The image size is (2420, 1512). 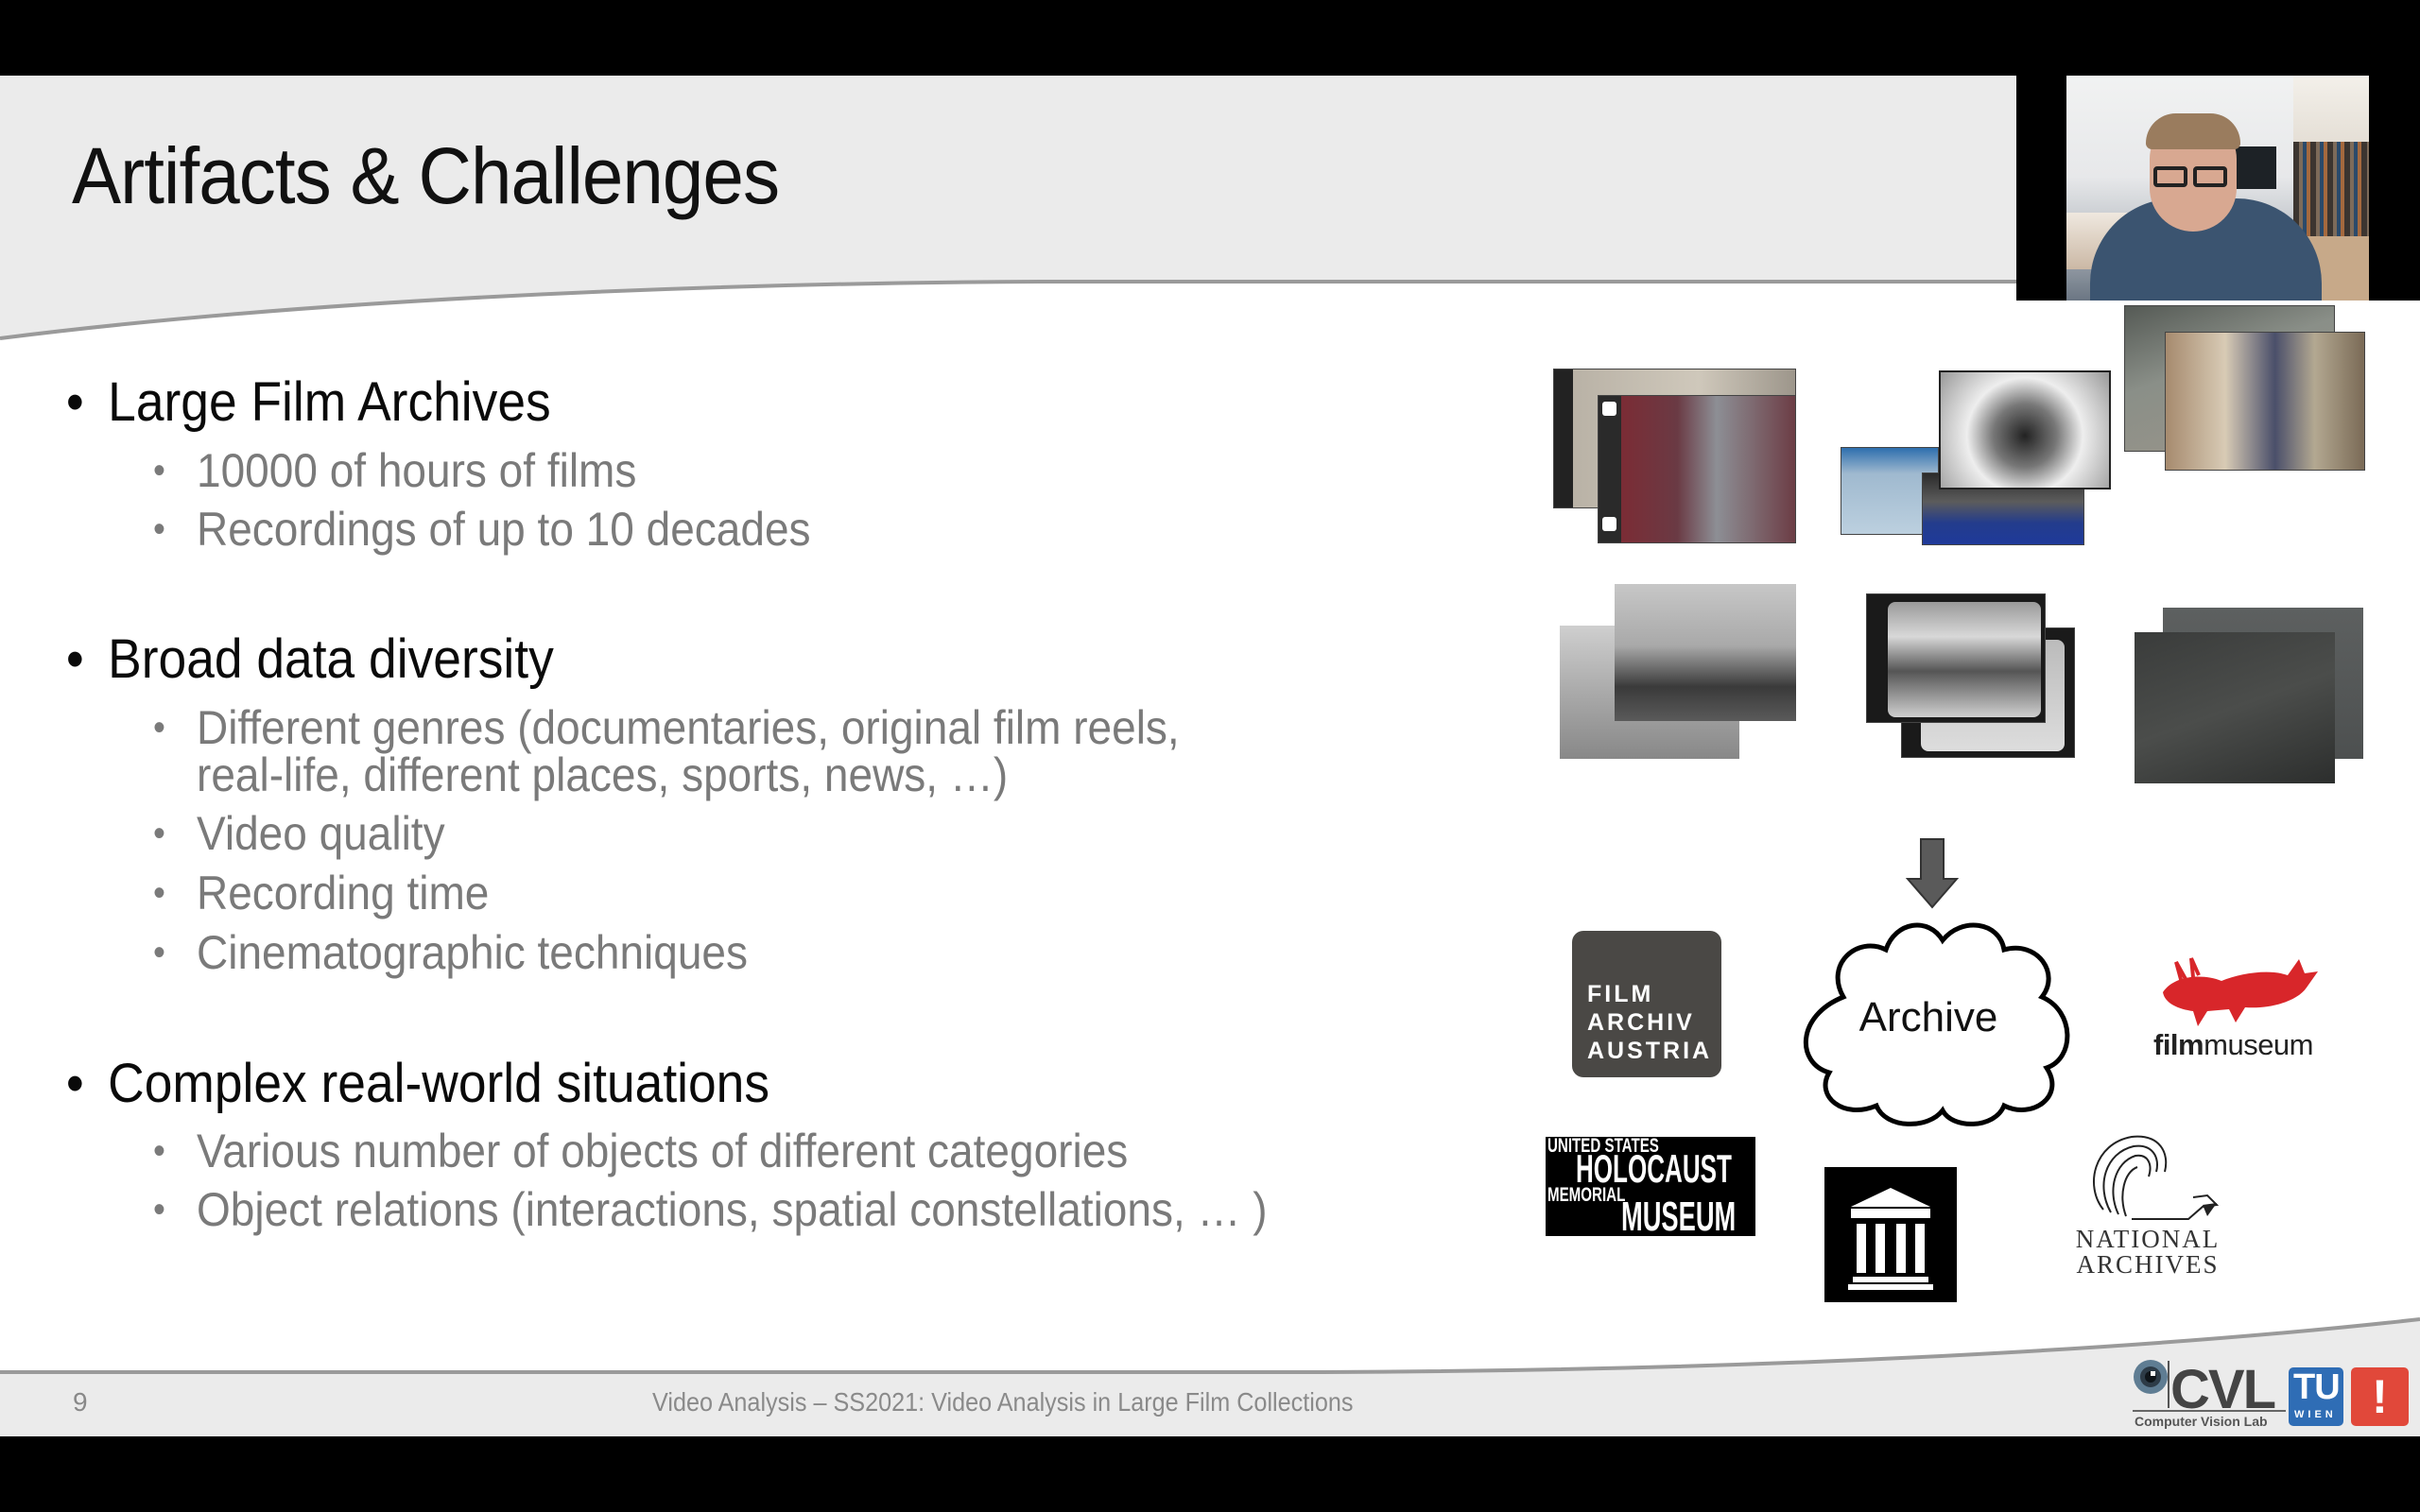 I want to click on bullet-text: Large Film Archives, so click(x=329, y=402).